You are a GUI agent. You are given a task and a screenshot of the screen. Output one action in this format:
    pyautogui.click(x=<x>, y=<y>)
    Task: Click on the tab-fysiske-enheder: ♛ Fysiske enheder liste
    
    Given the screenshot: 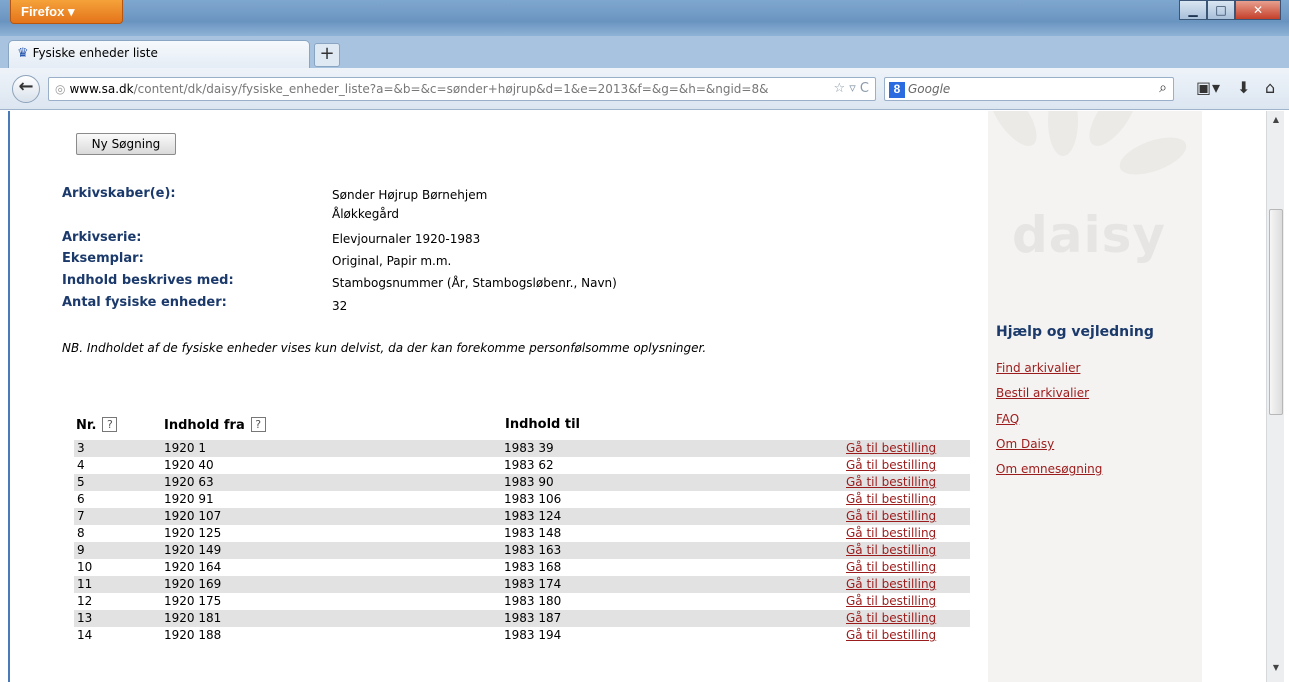 What is the action you would take?
    pyautogui.click(x=159, y=54)
    